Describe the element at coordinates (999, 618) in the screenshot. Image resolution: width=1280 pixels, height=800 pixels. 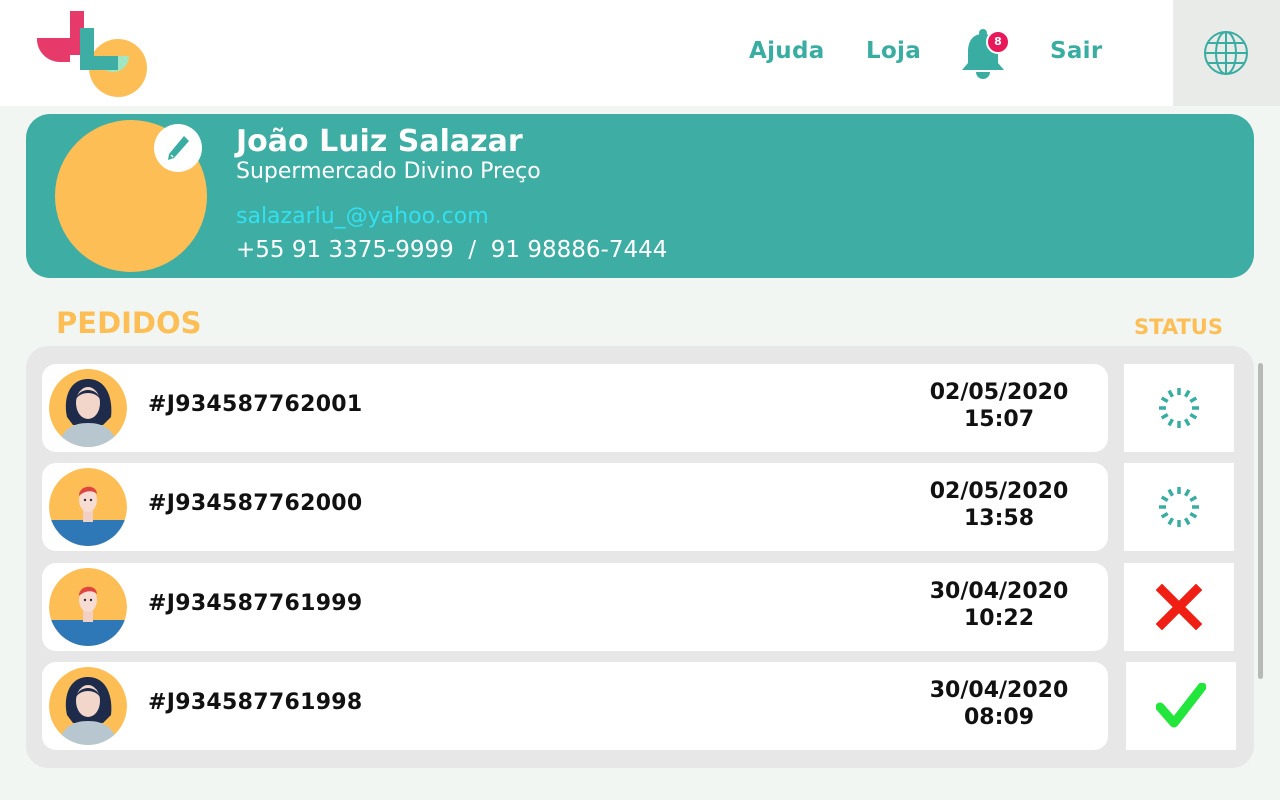
I see `order-time: 10:22` at that location.